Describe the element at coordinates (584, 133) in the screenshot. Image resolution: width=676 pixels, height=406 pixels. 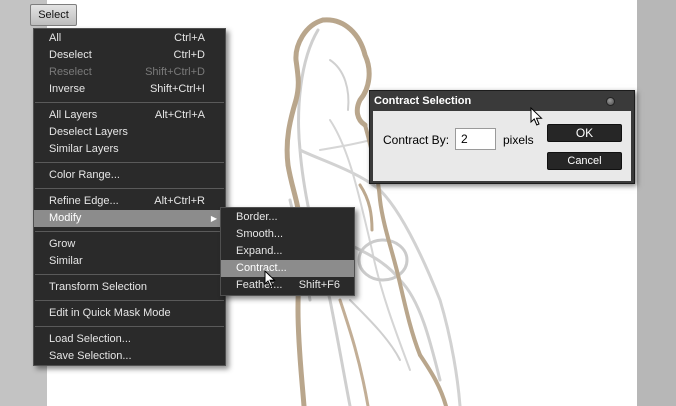
I see `ok-button: OK` at that location.